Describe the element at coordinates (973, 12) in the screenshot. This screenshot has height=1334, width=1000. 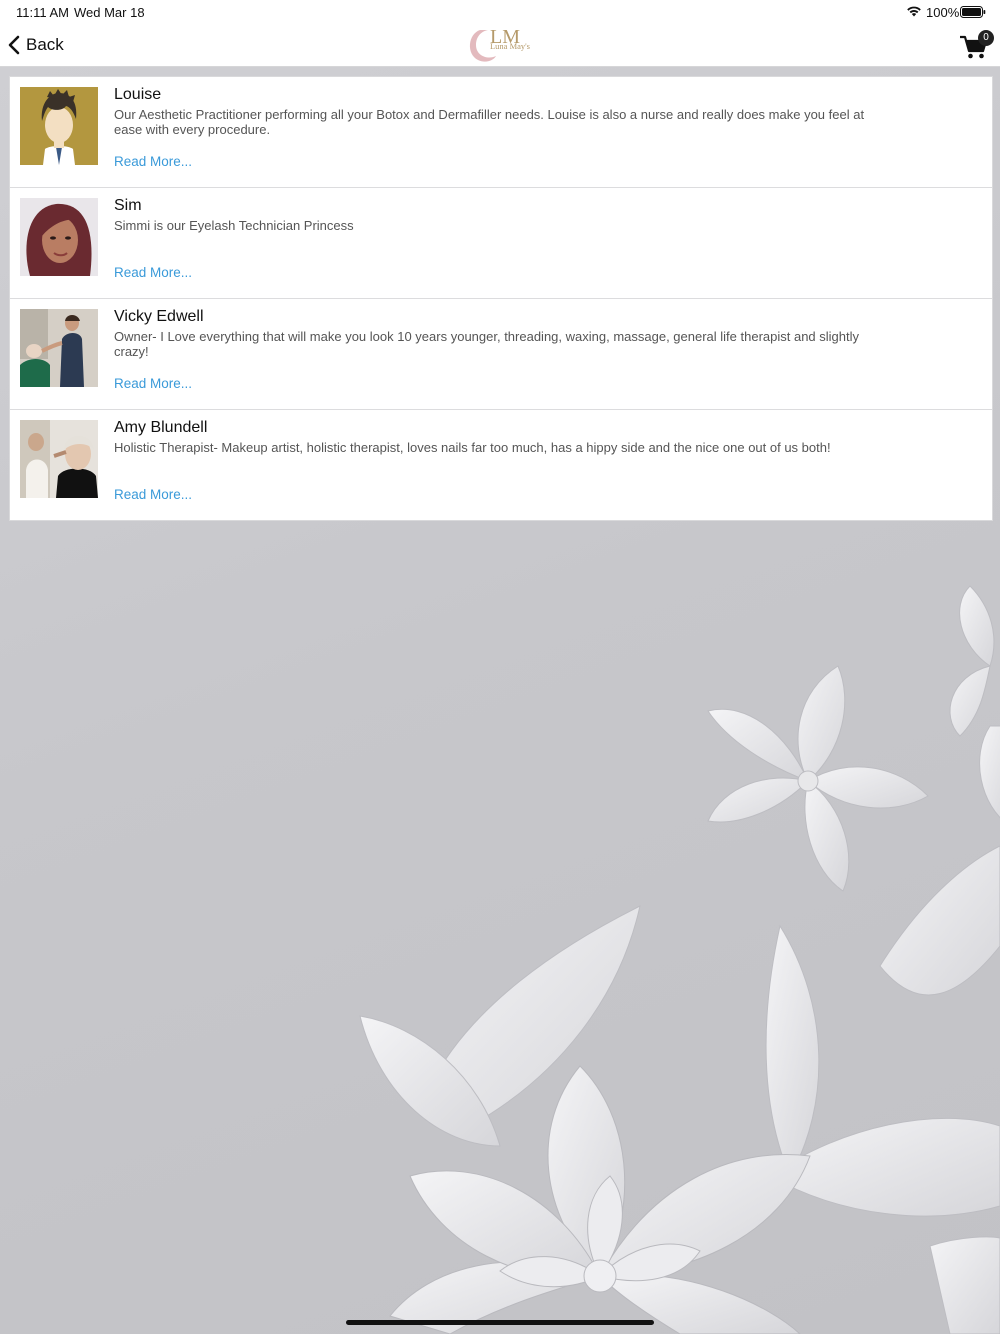
I see `battery-icon` at that location.